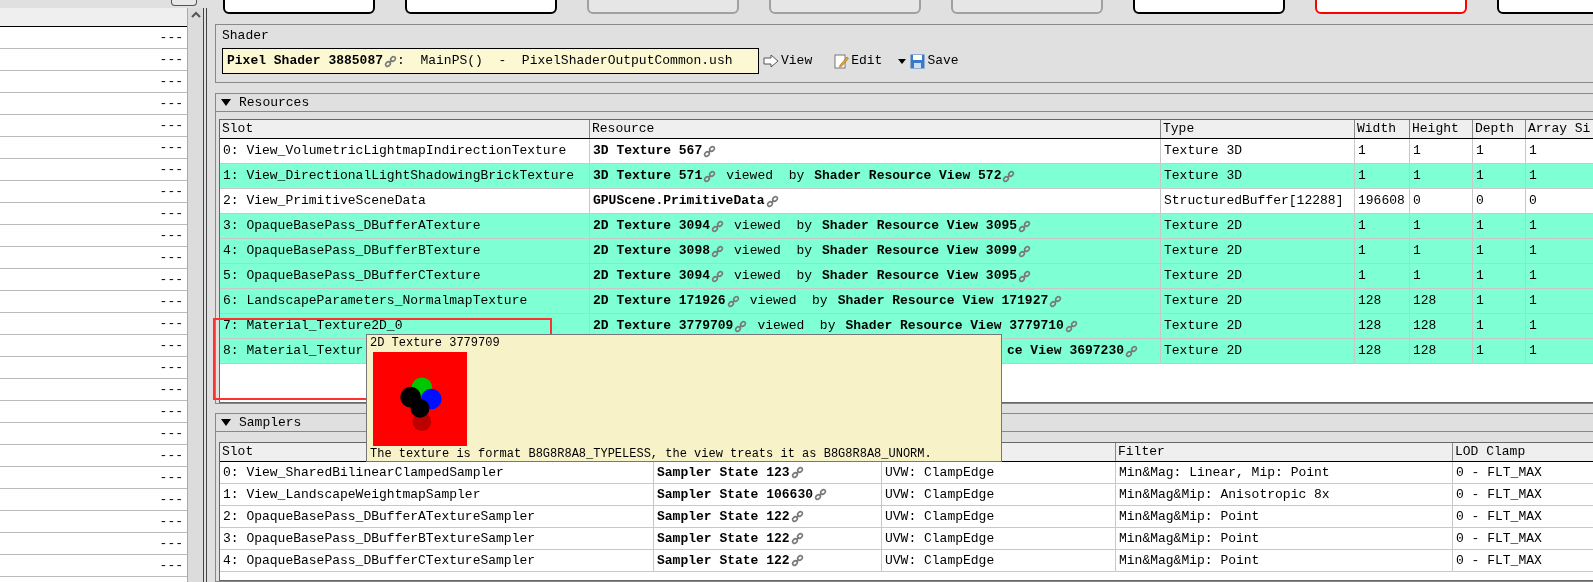 Image resolution: width=1593 pixels, height=582 pixels. I want to click on view-name: Shader Resource View 572, so click(908, 176).